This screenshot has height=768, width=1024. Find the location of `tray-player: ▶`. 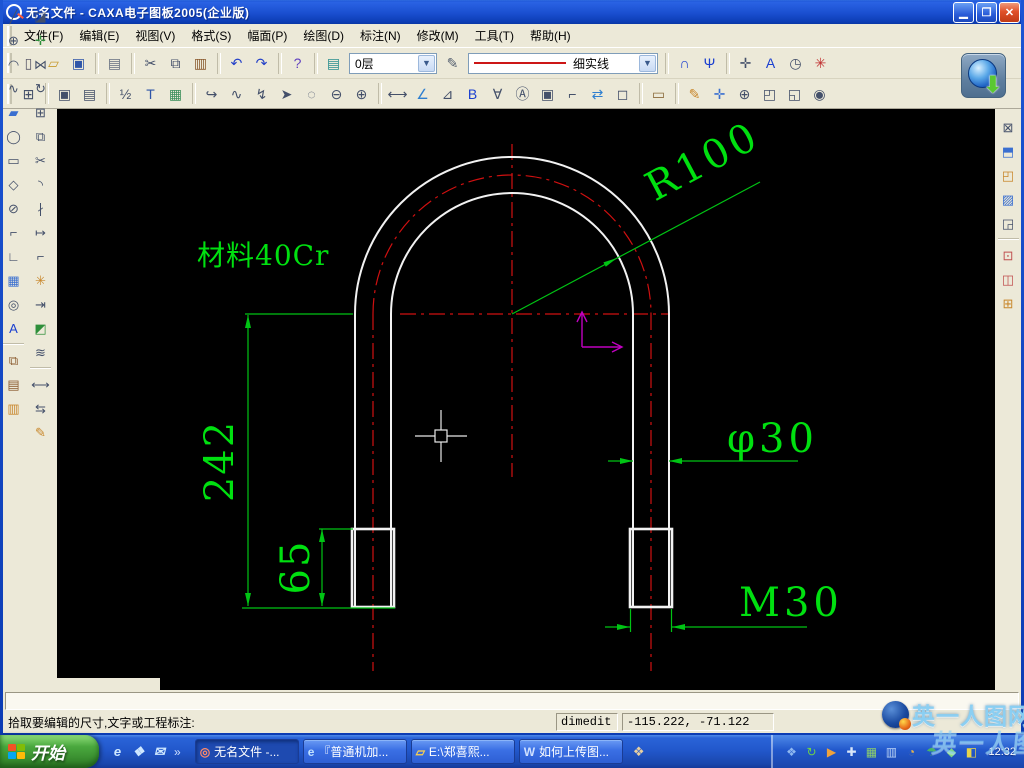

tray-player: ▶ is located at coordinates (831, 752).